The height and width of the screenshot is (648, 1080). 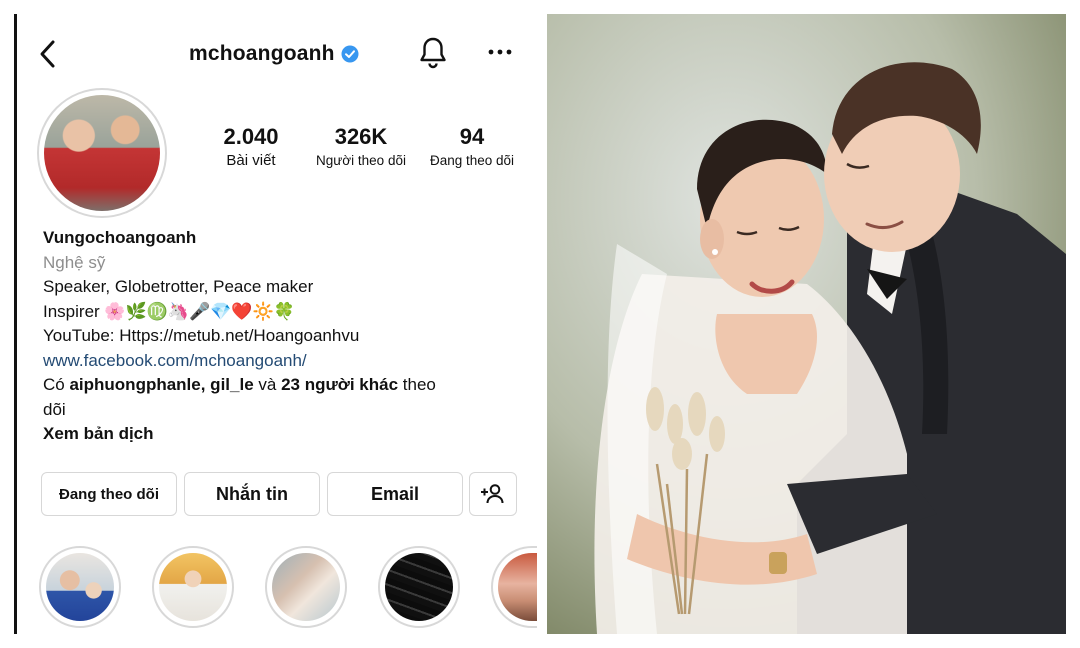 I want to click on stat-followers: 326K Người theo dõi, so click(x=361, y=148).